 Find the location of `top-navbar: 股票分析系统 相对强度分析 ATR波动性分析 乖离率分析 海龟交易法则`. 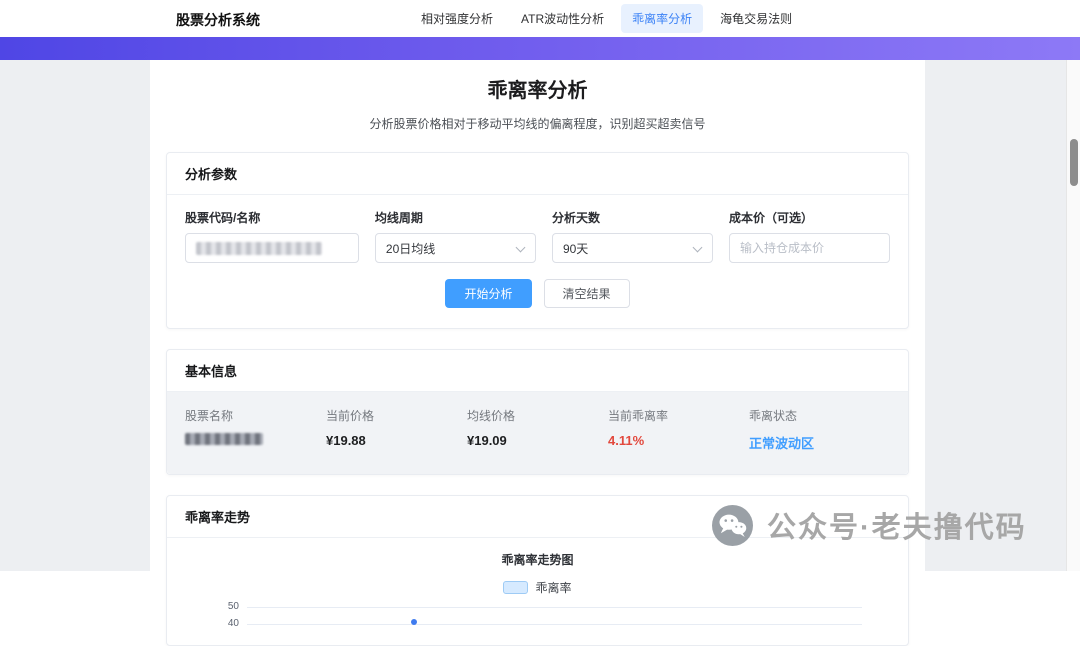

top-navbar: 股票分析系统 相对强度分析 ATR波动性分析 乖离率分析 海龟交易法则 is located at coordinates (540, 18).